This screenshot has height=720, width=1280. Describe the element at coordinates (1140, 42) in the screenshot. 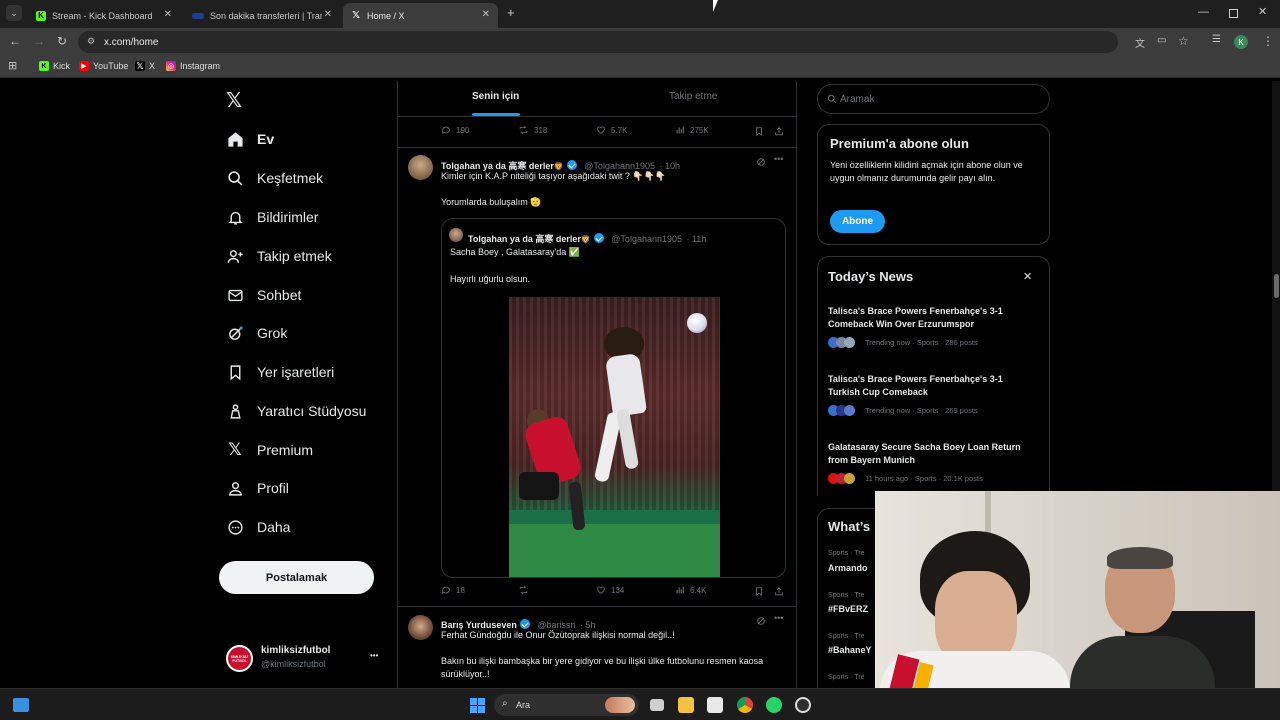

I see `translate-icon: 文` at that location.